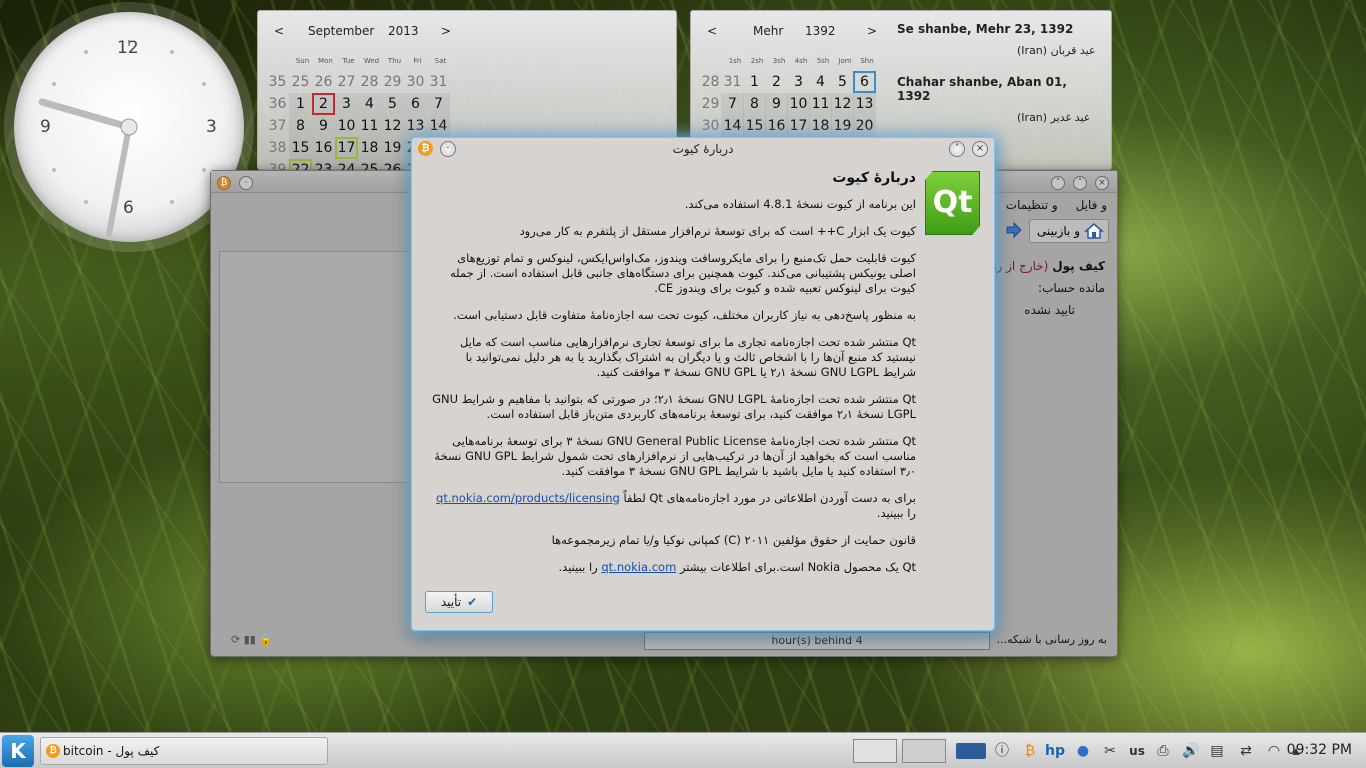 Image resolution: width=1366 pixels, height=768 pixels. I want to click on home-icon, so click(1094, 231).